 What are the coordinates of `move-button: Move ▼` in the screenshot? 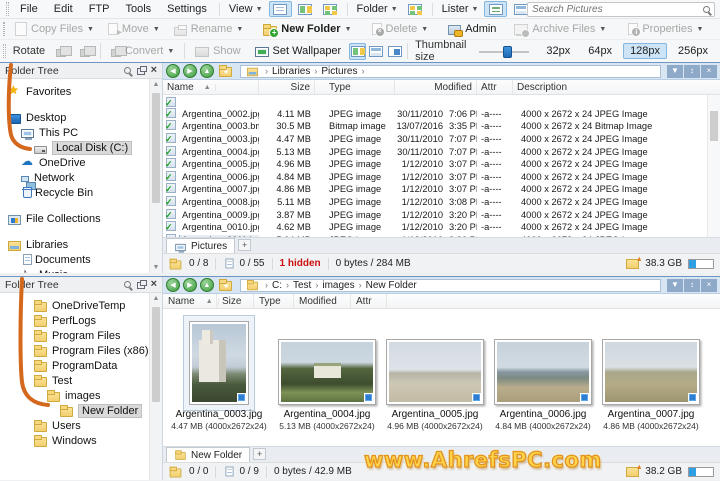 It's located at (134, 29).